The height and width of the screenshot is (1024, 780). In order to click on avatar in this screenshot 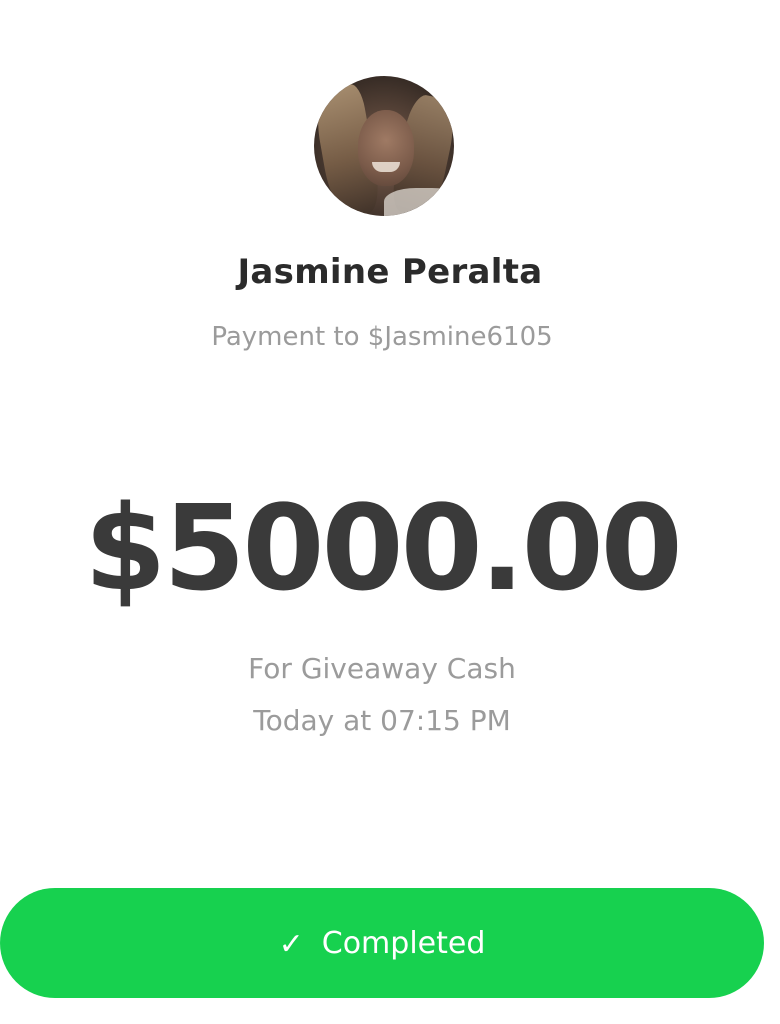, I will do `click(384, 146)`.